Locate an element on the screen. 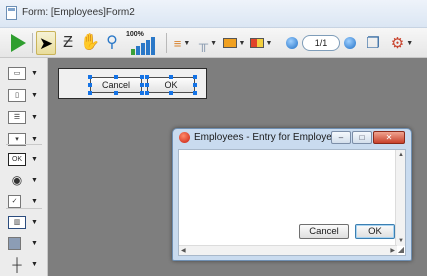  zorder-tool-button: Ƶ is located at coordinates (68, 43).